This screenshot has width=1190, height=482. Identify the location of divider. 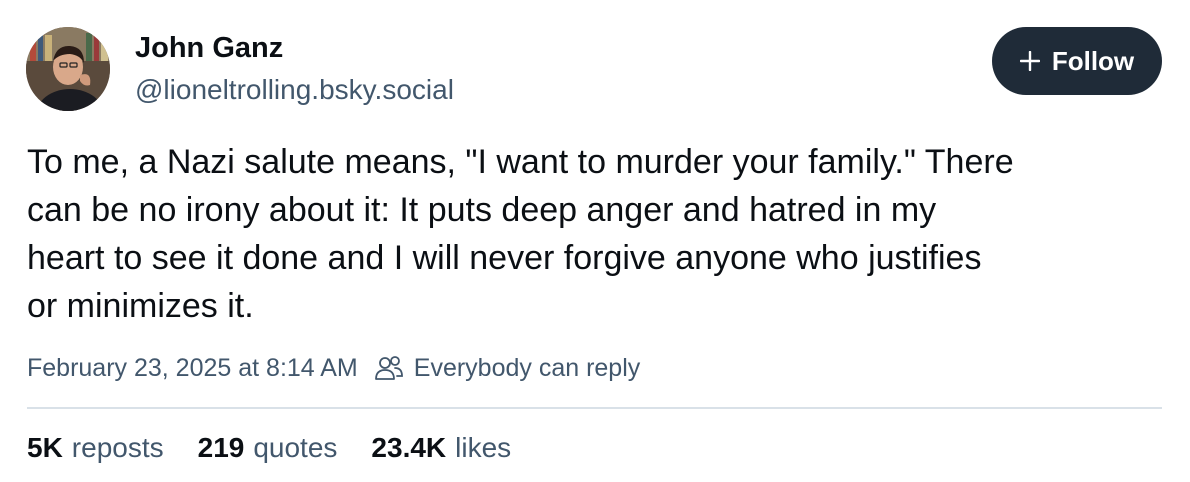
(594, 408).